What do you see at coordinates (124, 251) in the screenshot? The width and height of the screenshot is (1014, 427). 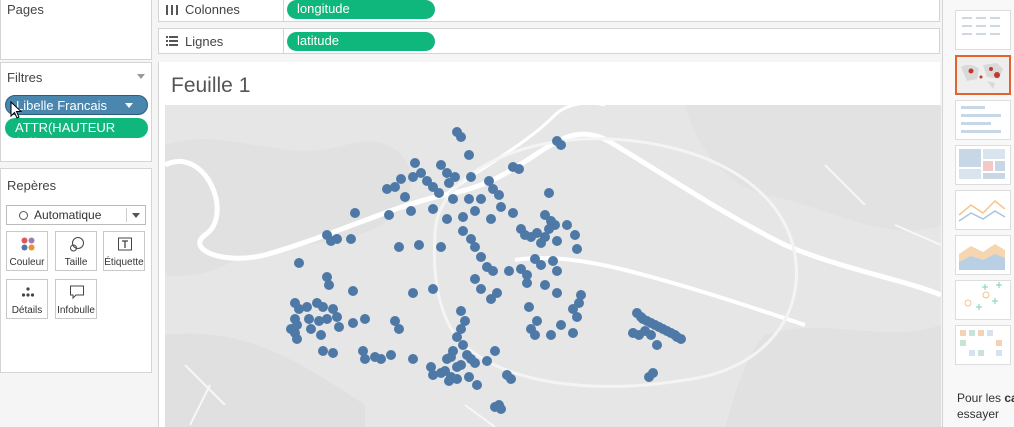 I see `label-button: Étiquette` at bounding box center [124, 251].